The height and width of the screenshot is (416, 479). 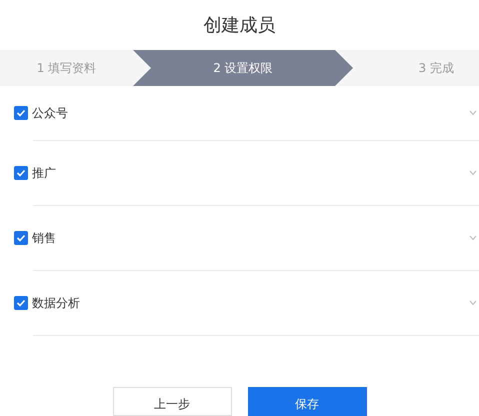 What do you see at coordinates (243, 68) in the screenshot?
I see `step-tab: 2 设置权限` at bounding box center [243, 68].